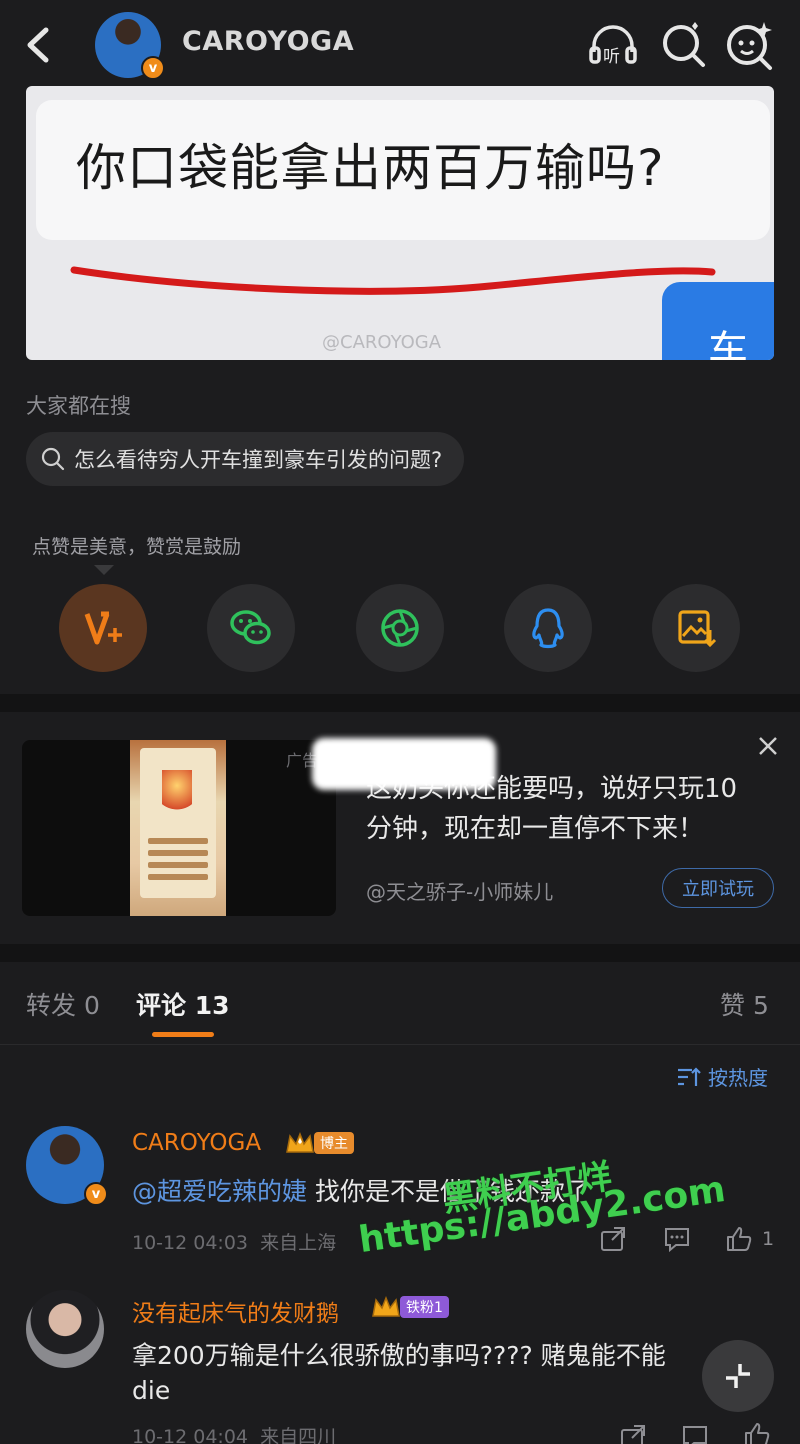 The image size is (800, 1444). I want to click on more-icon, so click(749, 45).